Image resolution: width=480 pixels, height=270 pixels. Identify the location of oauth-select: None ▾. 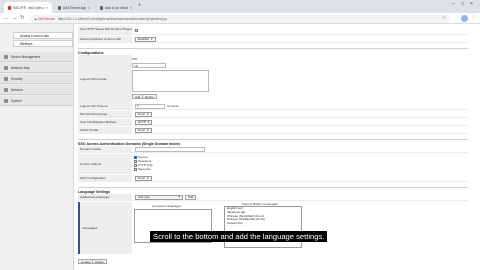
(143, 130).